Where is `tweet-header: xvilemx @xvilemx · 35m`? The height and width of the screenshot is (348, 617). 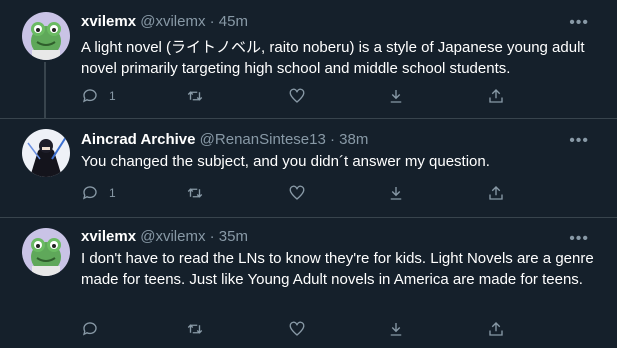 tweet-header: xvilemx @xvilemx · 35m is located at coordinates (164, 236).